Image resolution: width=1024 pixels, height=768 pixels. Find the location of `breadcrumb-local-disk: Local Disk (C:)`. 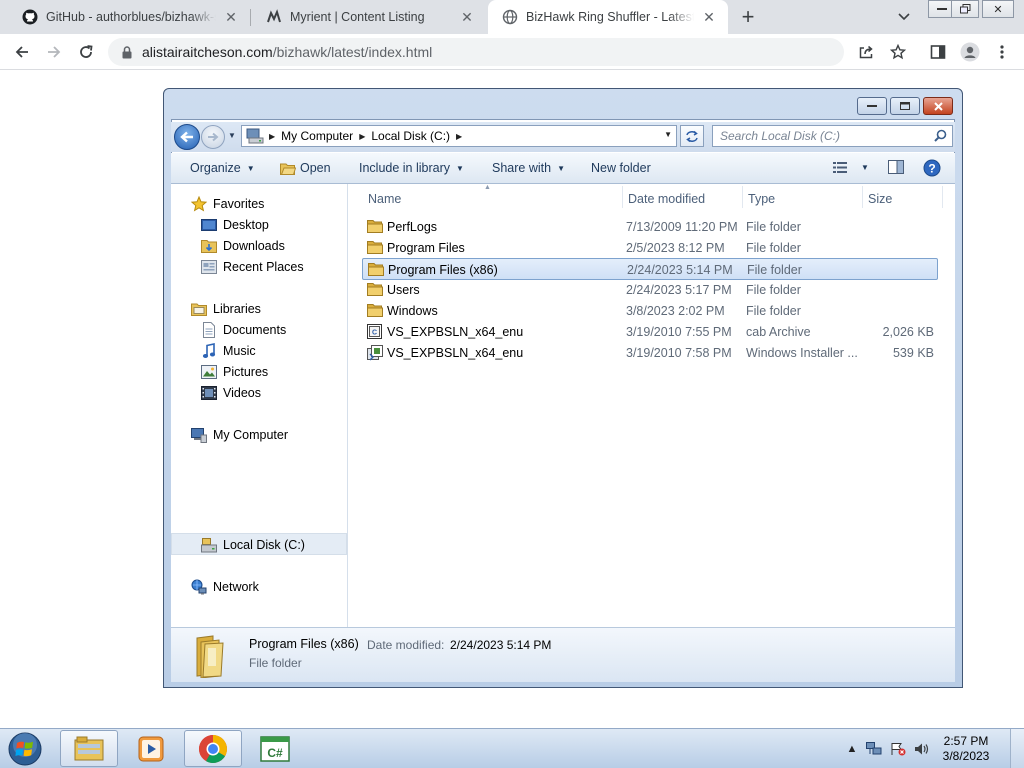

breadcrumb-local-disk: Local Disk (C:) is located at coordinates (410, 136).